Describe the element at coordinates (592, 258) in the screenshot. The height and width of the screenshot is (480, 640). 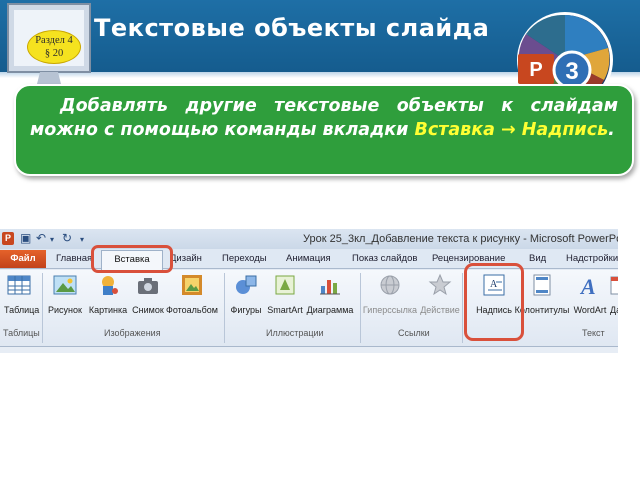
I see `tab-addins: Надстройки` at that location.